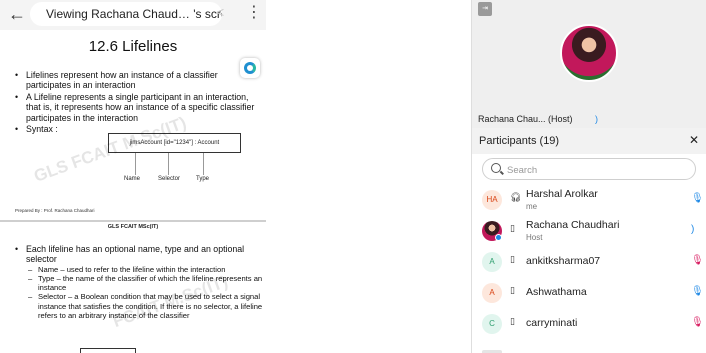  I want to click on back-arrow-icon: ←, so click(17, 14).